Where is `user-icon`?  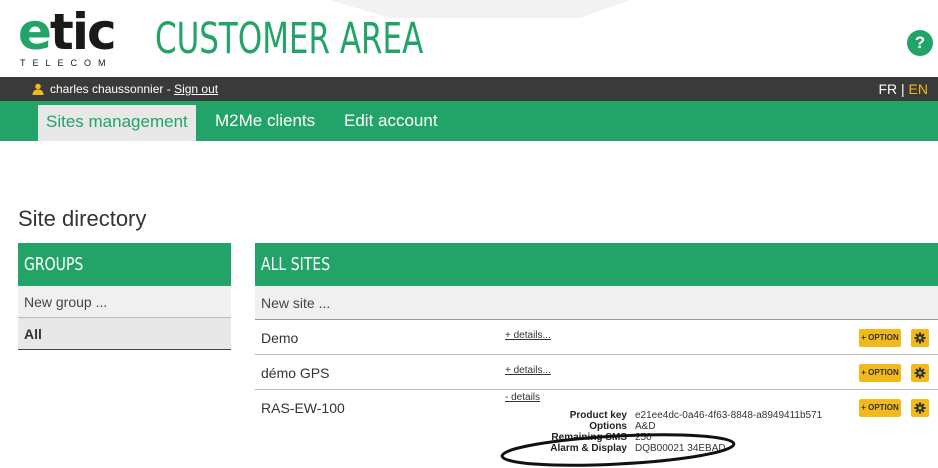
user-icon is located at coordinates (38, 89).